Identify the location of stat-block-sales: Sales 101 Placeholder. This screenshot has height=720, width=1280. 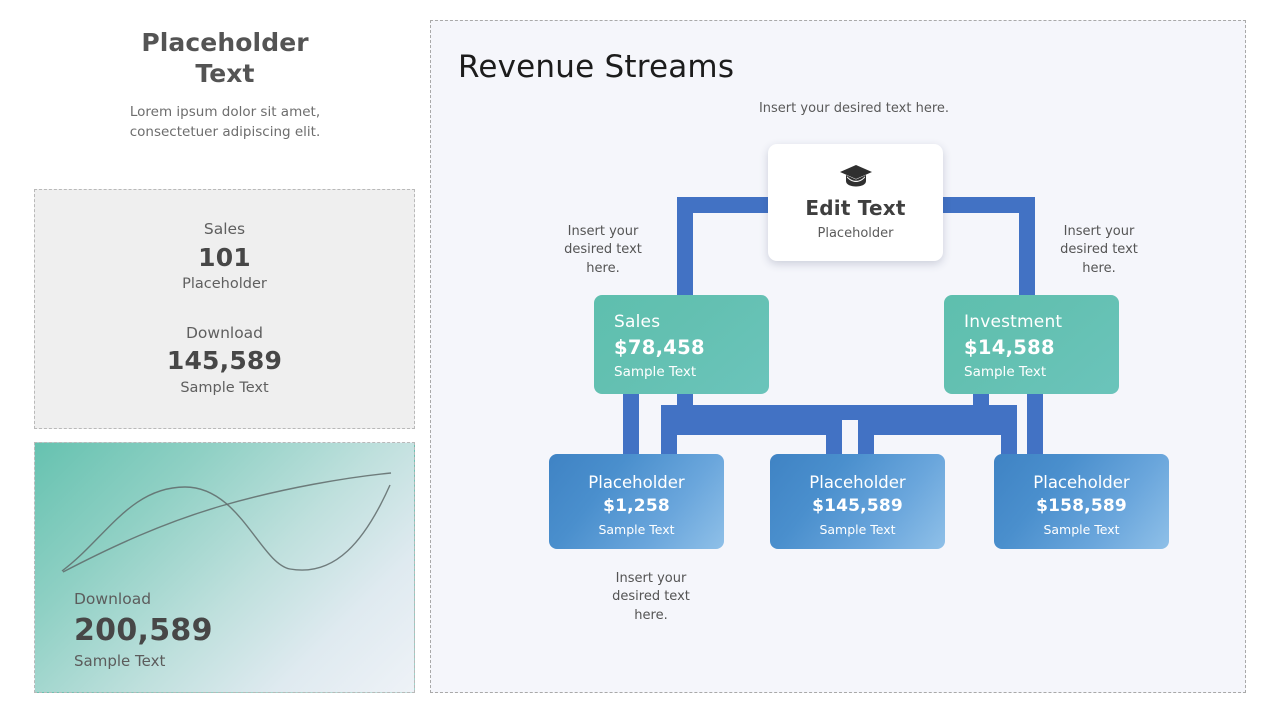
(224, 257).